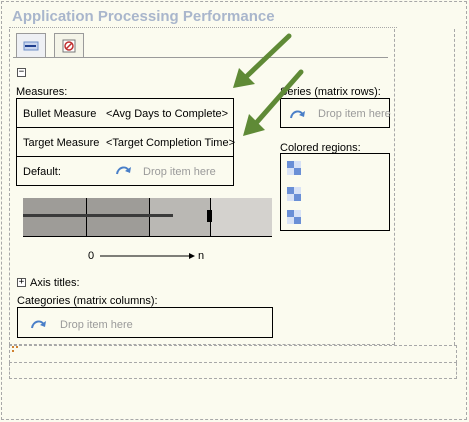  I want to click on categories-drop-zone: Drop item here, so click(145, 322).